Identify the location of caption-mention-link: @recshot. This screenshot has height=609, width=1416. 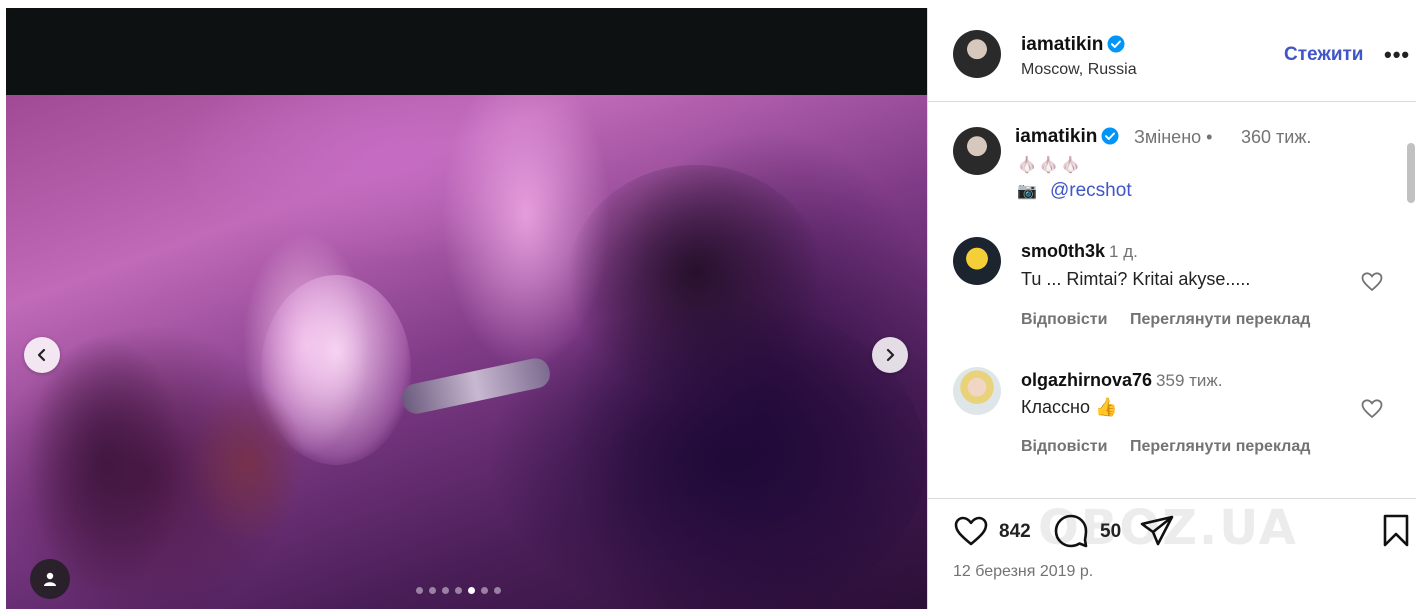
(1091, 191).